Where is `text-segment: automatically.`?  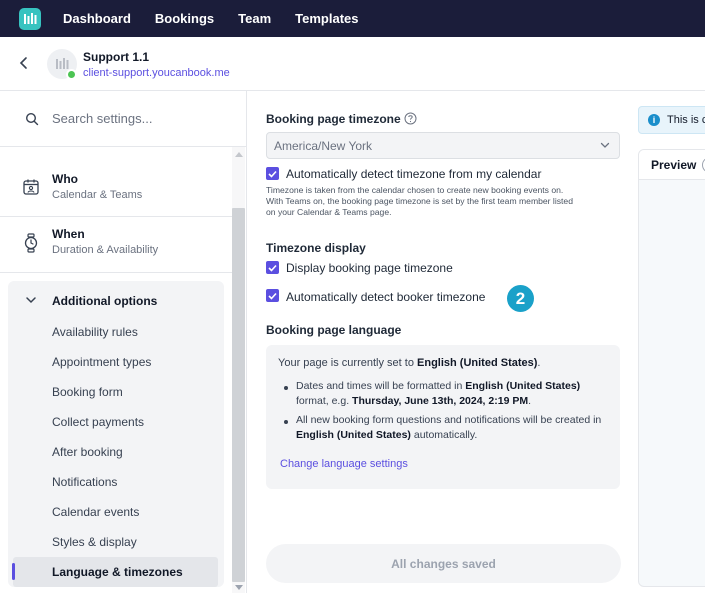
text-segment: automatically. is located at coordinates (444, 435).